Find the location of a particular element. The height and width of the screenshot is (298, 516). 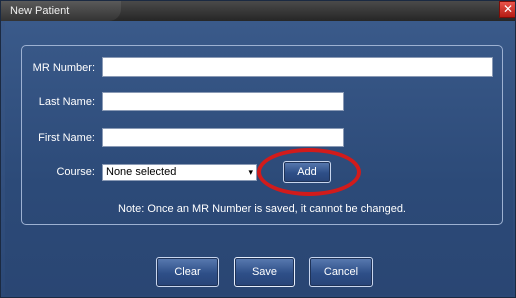

last-name-label: Last Name: is located at coordinates (66, 102).